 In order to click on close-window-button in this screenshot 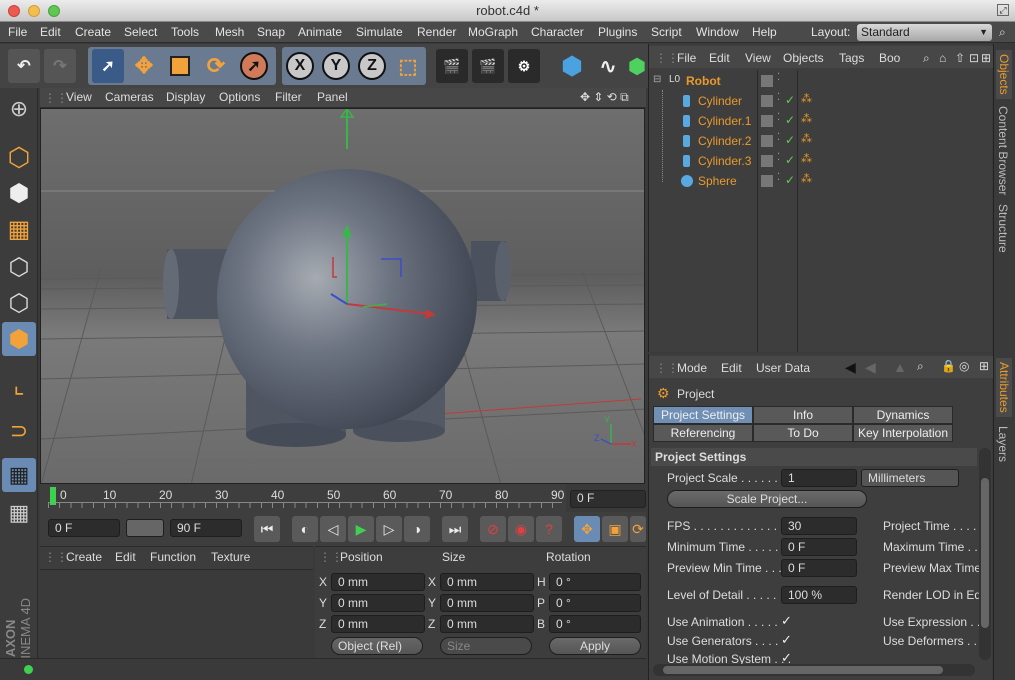, I will do `click(14, 11)`.